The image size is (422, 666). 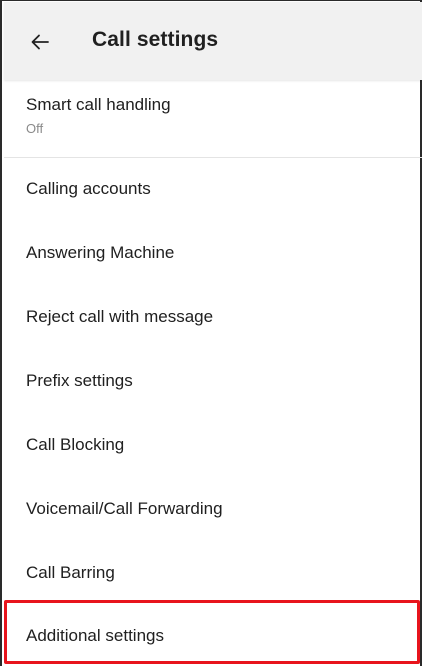 I want to click on reject-call-with-message-label: Reject call with message, so click(x=120, y=316).